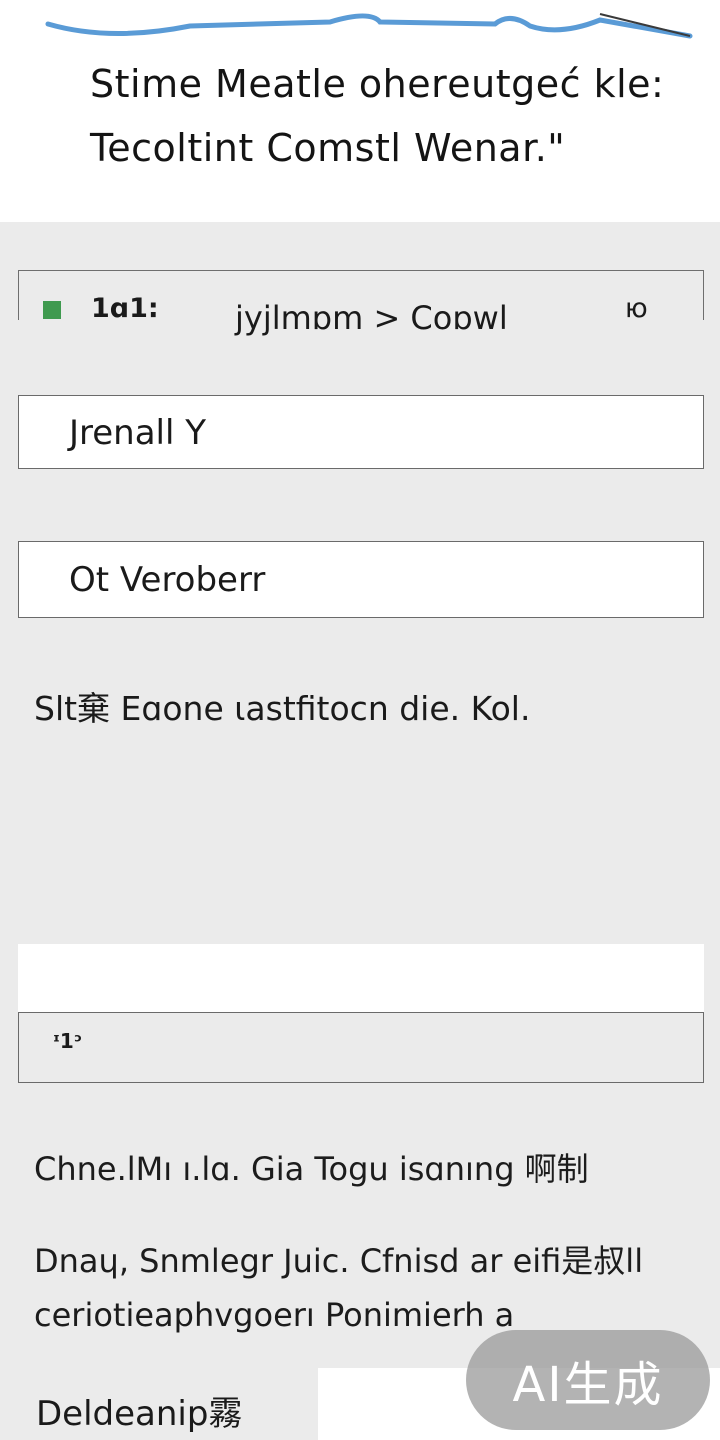  I want to click on decorative-strokes, so click(369, 26).